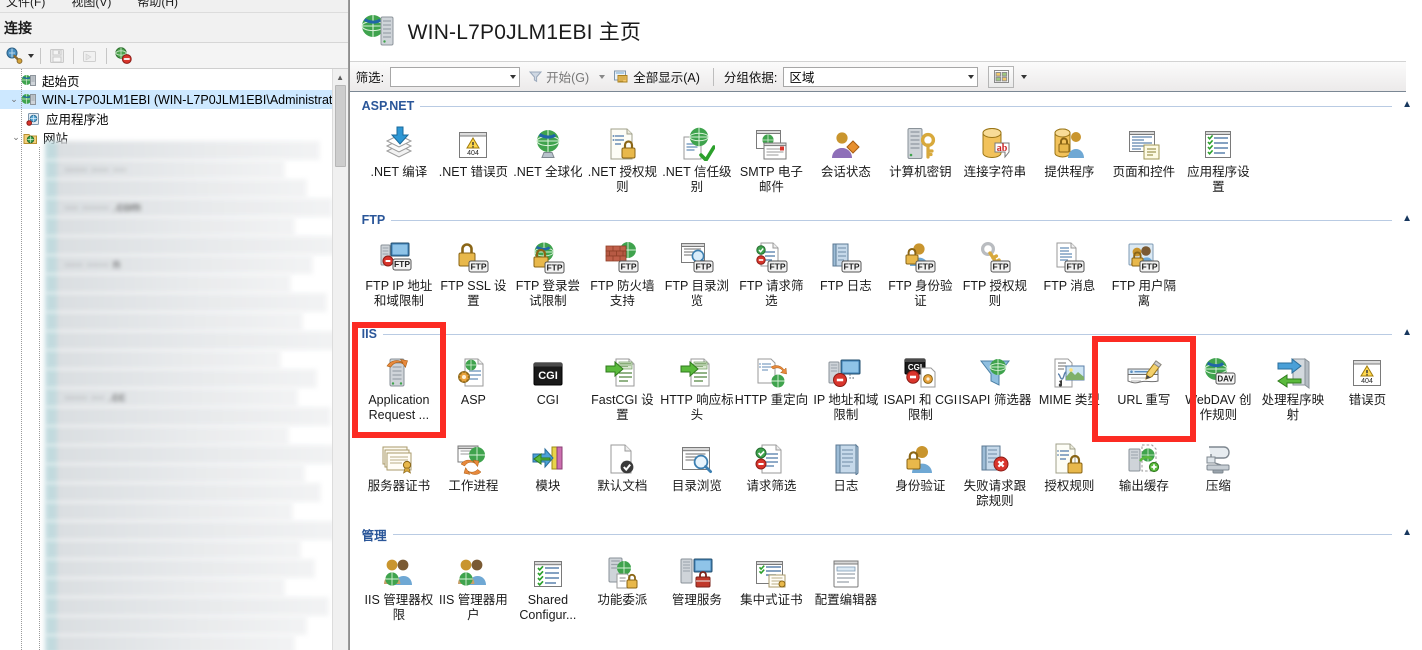  Describe the element at coordinates (995, 389) in the screenshot. I see `feature-isapi-filters: ISAPI 筛选器` at that location.